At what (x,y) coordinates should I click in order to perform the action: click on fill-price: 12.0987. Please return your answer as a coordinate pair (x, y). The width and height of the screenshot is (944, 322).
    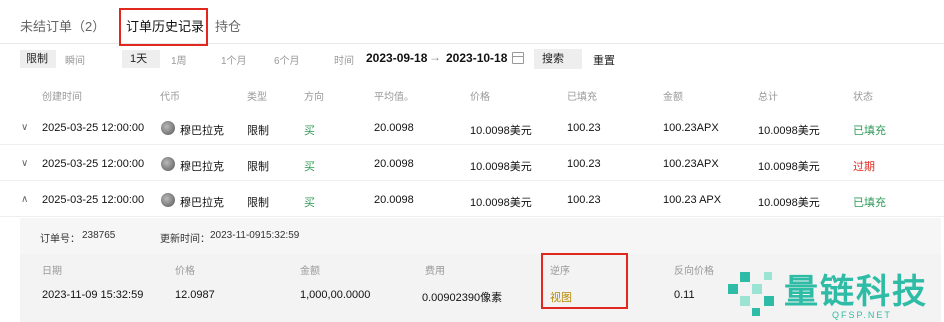
    Looking at the image, I should click on (195, 295).